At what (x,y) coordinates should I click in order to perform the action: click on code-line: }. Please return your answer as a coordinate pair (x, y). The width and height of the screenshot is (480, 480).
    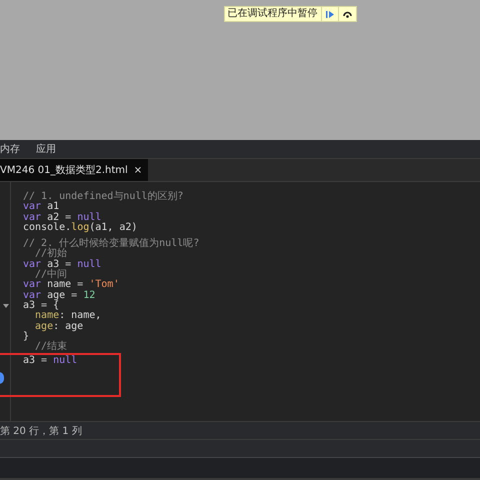
    Looking at the image, I should click on (26, 337).